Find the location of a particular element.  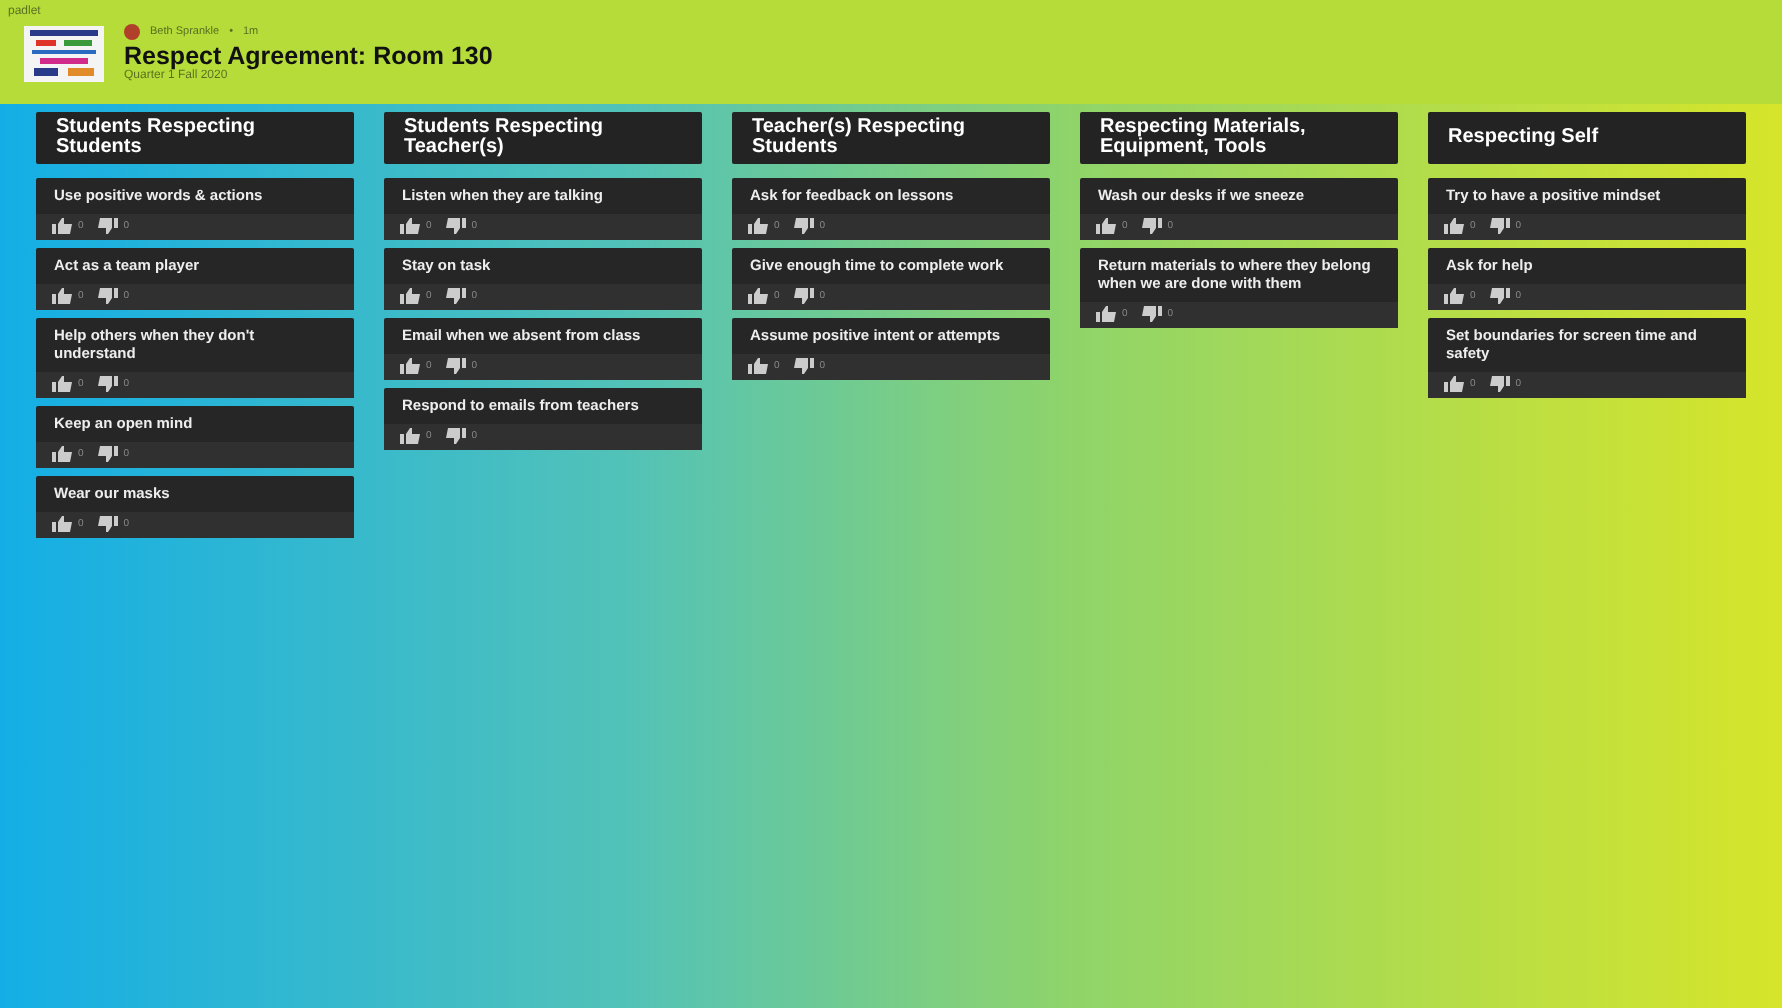

column-title: Teacher(s) Respecting Students is located at coordinates (891, 138).